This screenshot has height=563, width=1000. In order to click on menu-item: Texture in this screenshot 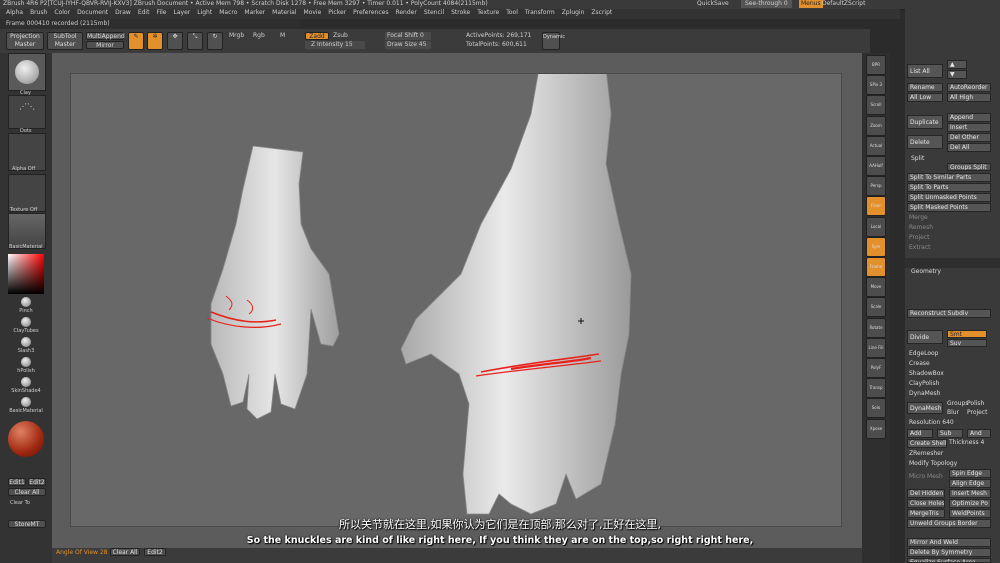, I will do `click(488, 13)`.